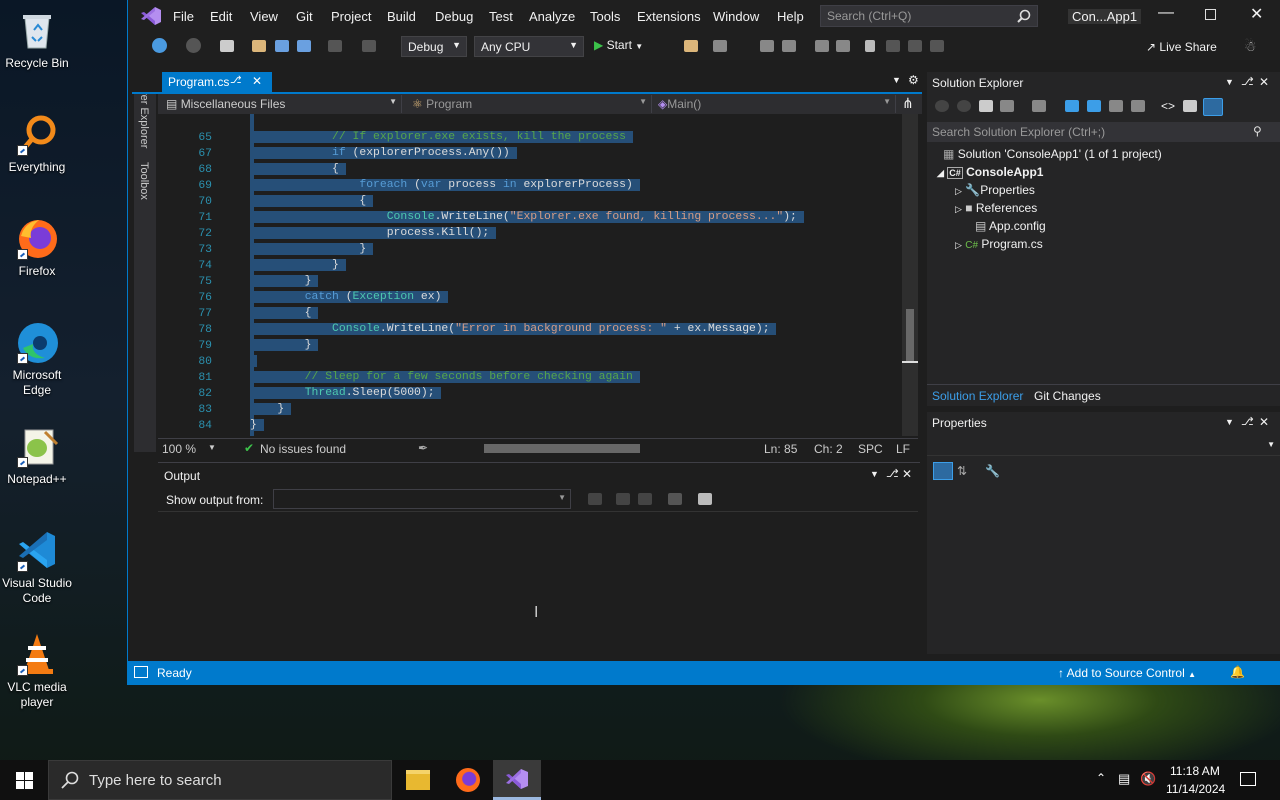 Image resolution: width=1280 pixels, height=800 pixels. What do you see at coordinates (346, 393) in the screenshot?
I see `code-line: Thread.Sleep(5000);` at bounding box center [346, 393].